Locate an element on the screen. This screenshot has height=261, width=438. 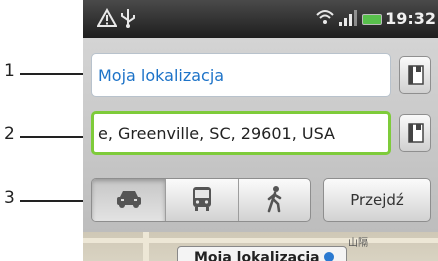
walking-mode-button is located at coordinates (274, 200).